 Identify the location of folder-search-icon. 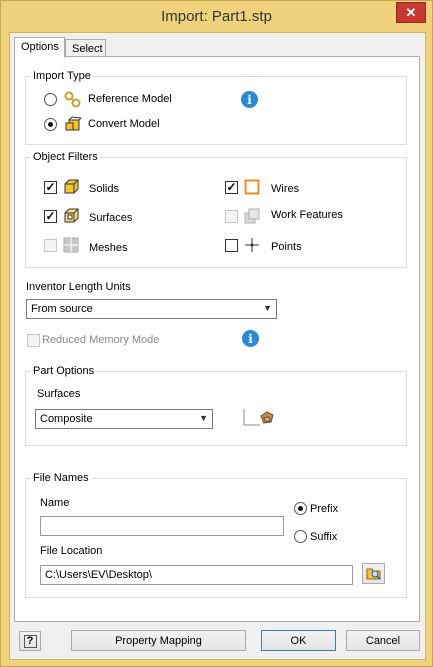
(373, 574).